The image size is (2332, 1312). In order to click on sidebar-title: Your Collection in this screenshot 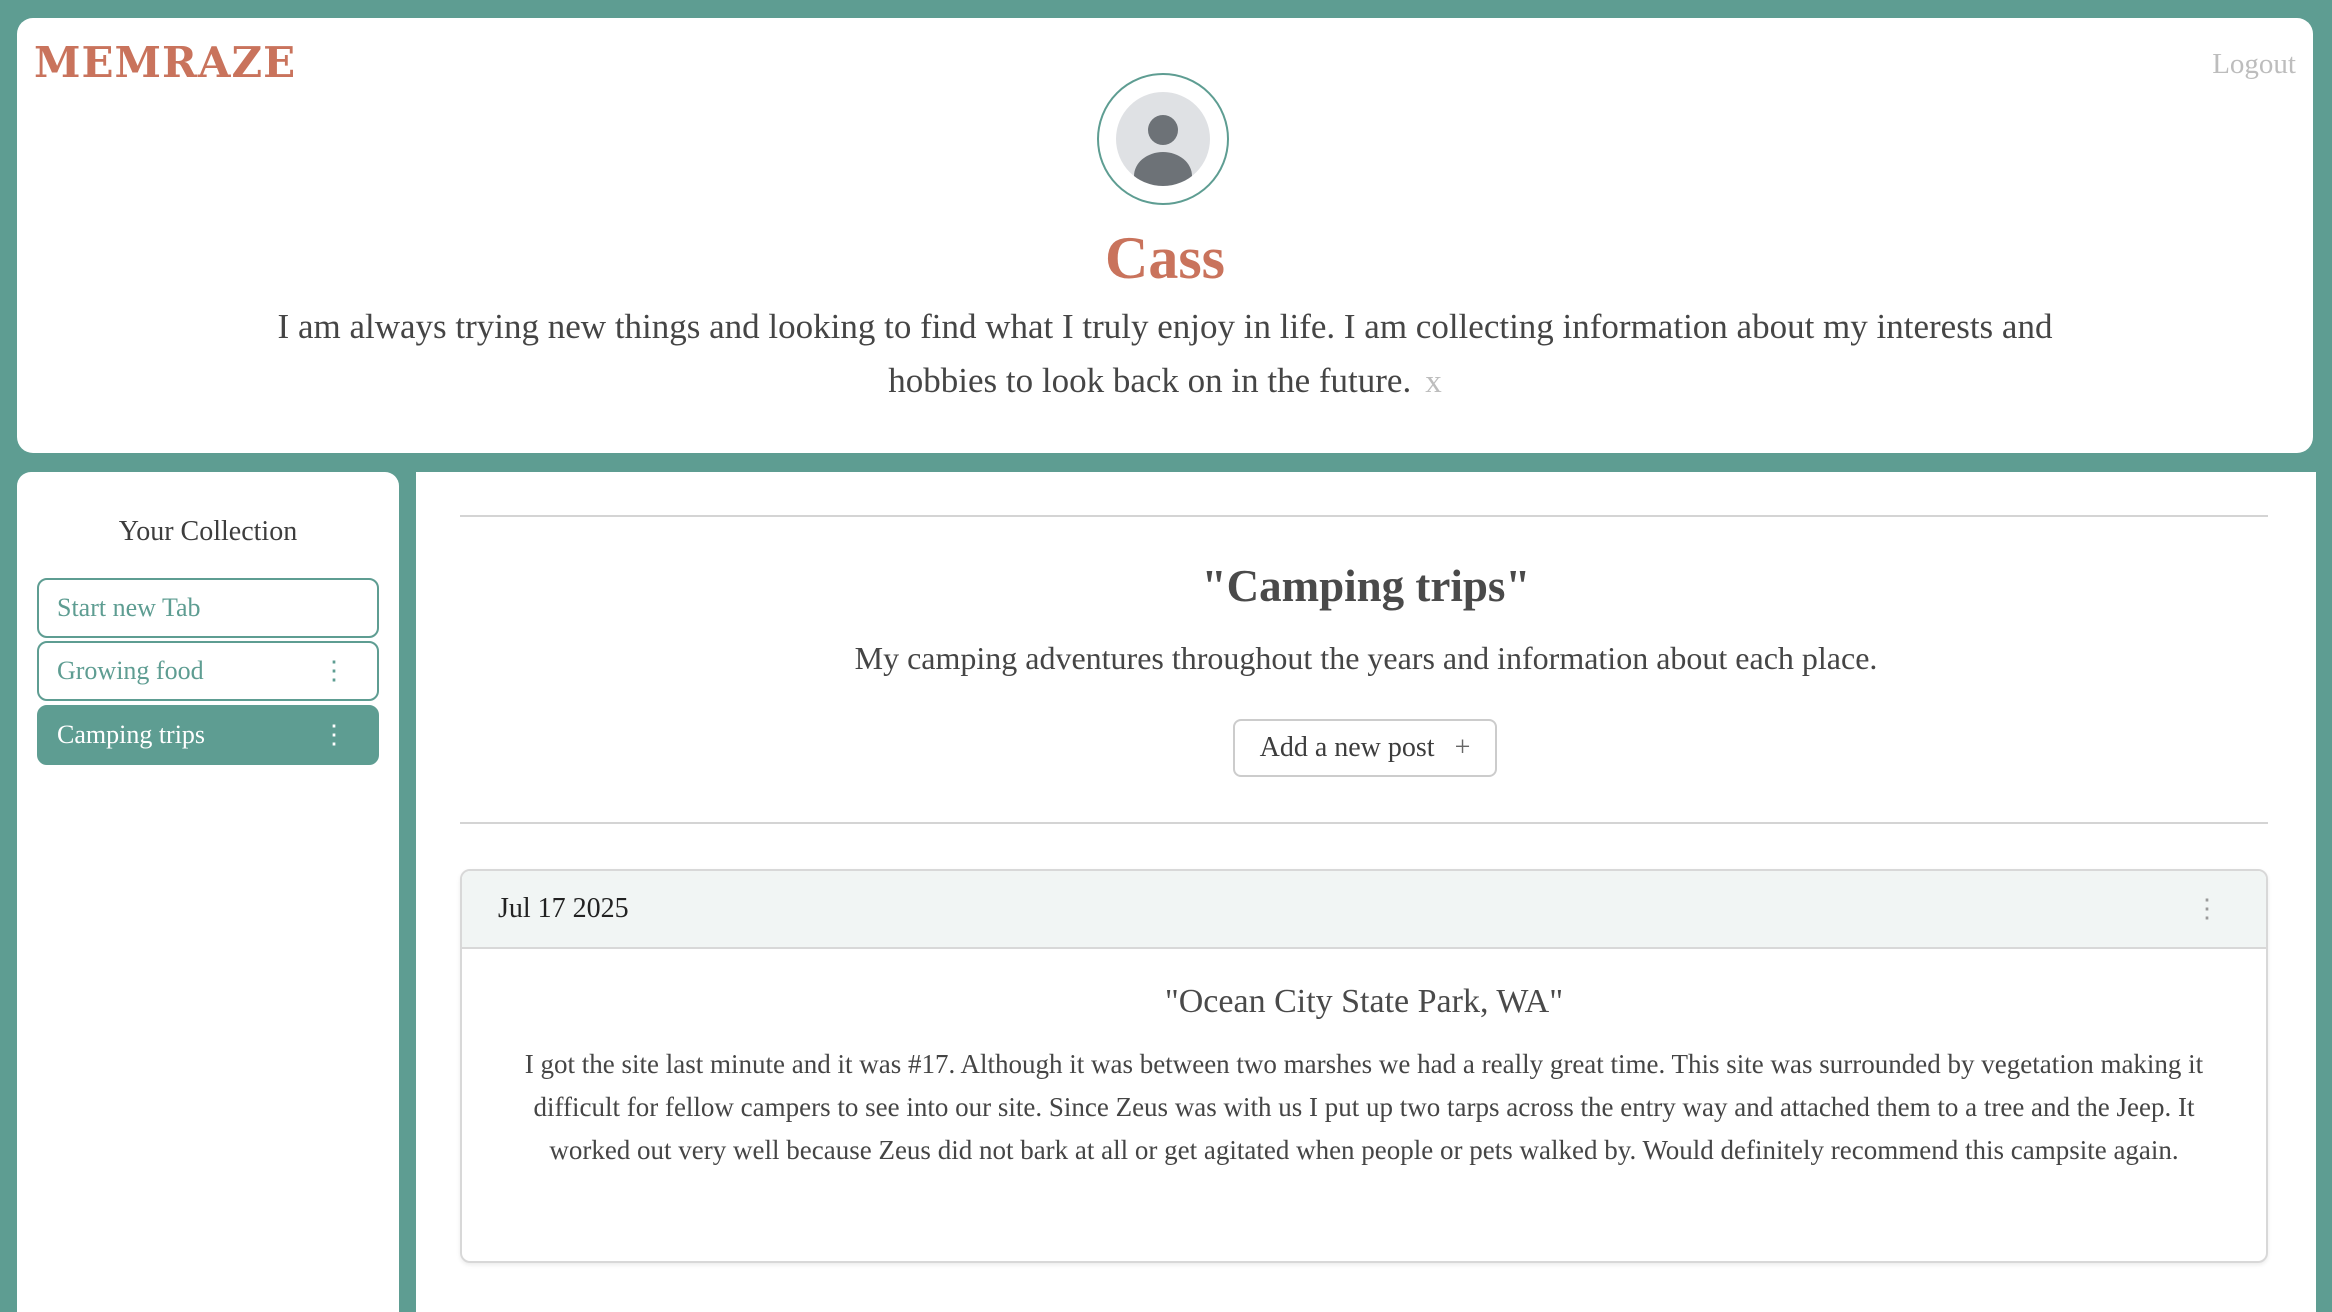, I will do `click(208, 531)`.